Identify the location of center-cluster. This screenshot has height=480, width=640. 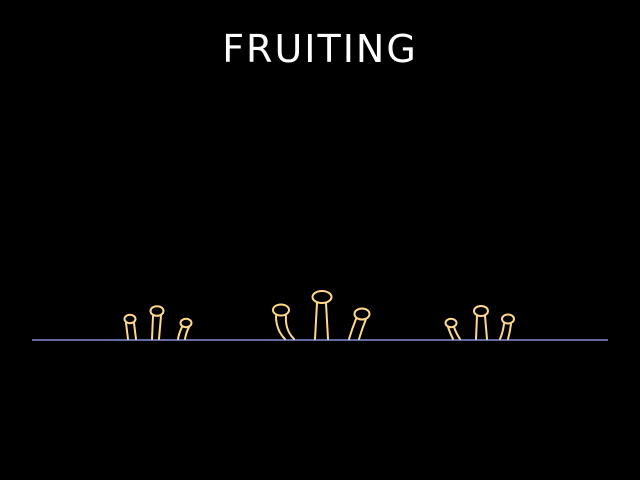
(321, 315).